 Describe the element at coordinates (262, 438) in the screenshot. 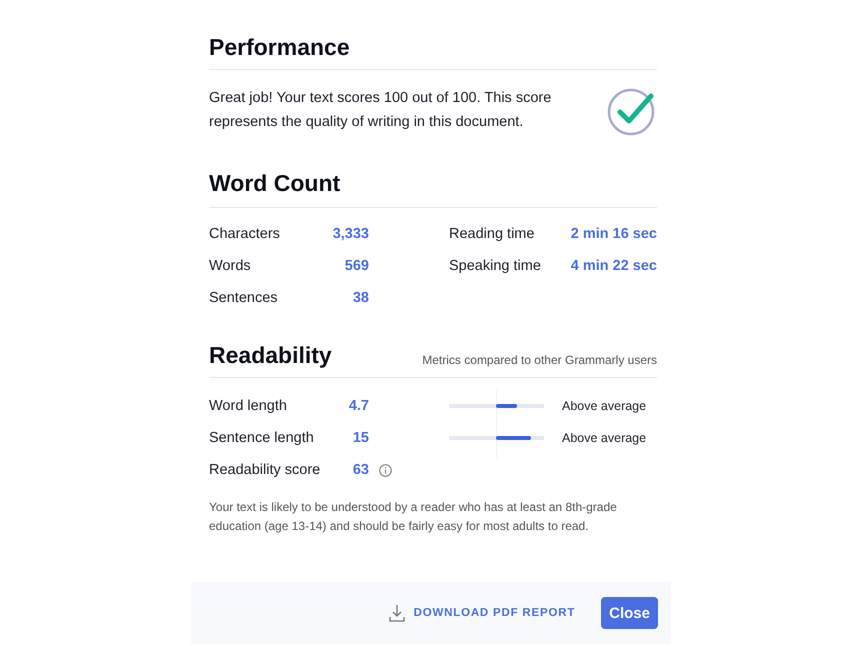

I see `metric-label: Sentence length` at that location.